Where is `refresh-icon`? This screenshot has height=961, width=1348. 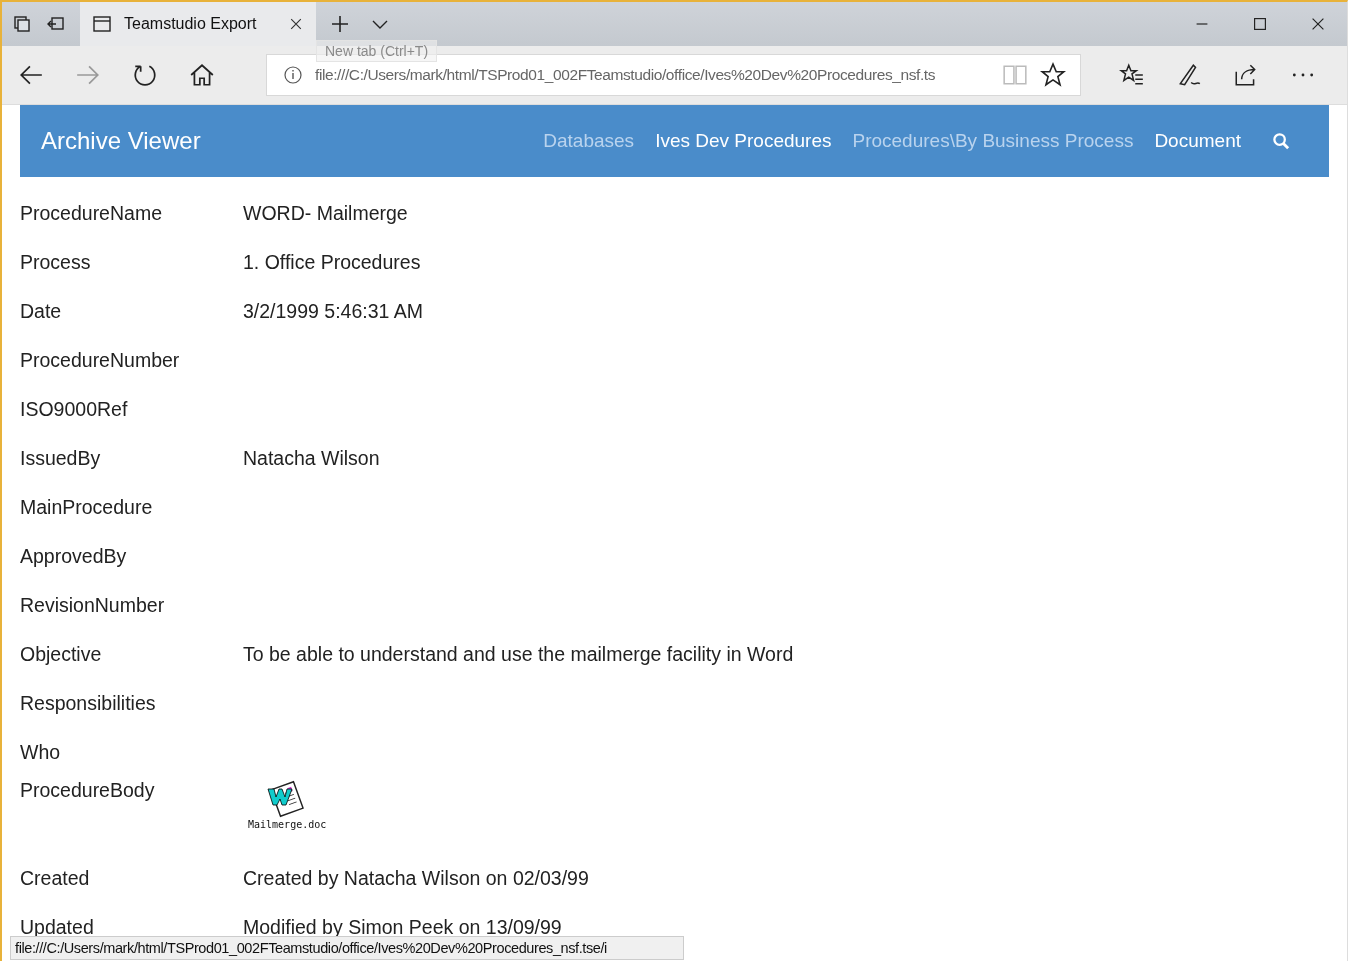
refresh-icon is located at coordinates (145, 75).